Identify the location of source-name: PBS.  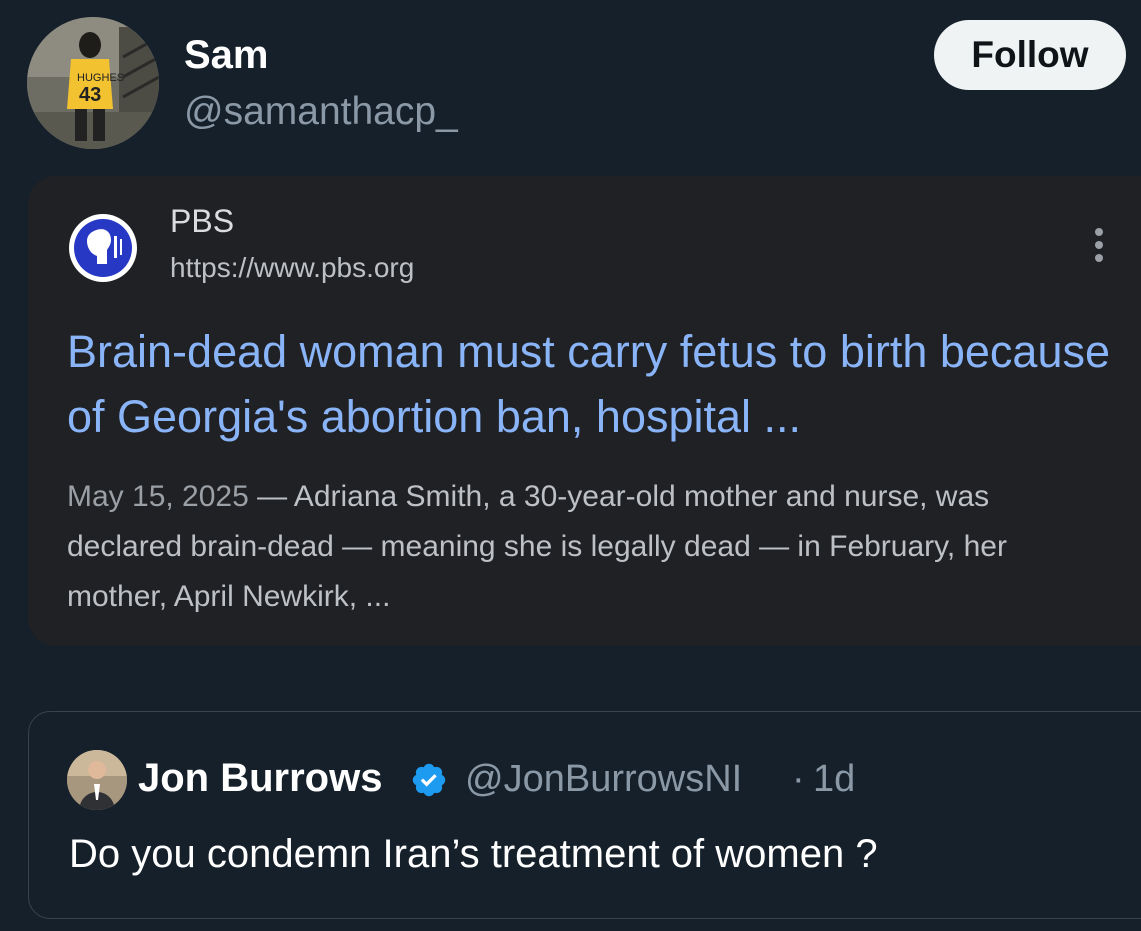
(202, 221).